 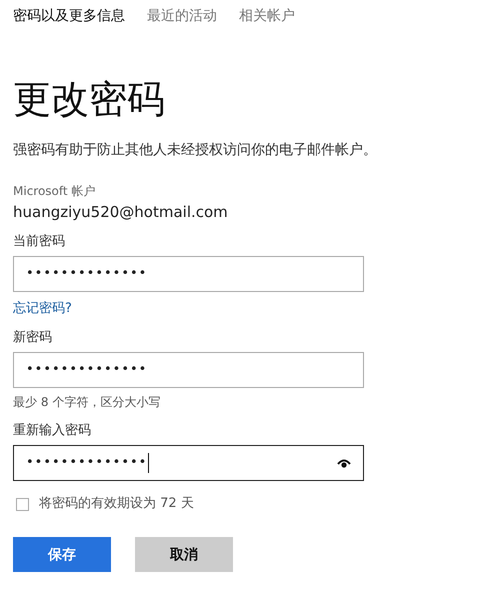 What do you see at coordinates (121, 212) in the screenshot?
I see `account-email: huangziyu520@hotmail.com` at bounding box center [121, 212].